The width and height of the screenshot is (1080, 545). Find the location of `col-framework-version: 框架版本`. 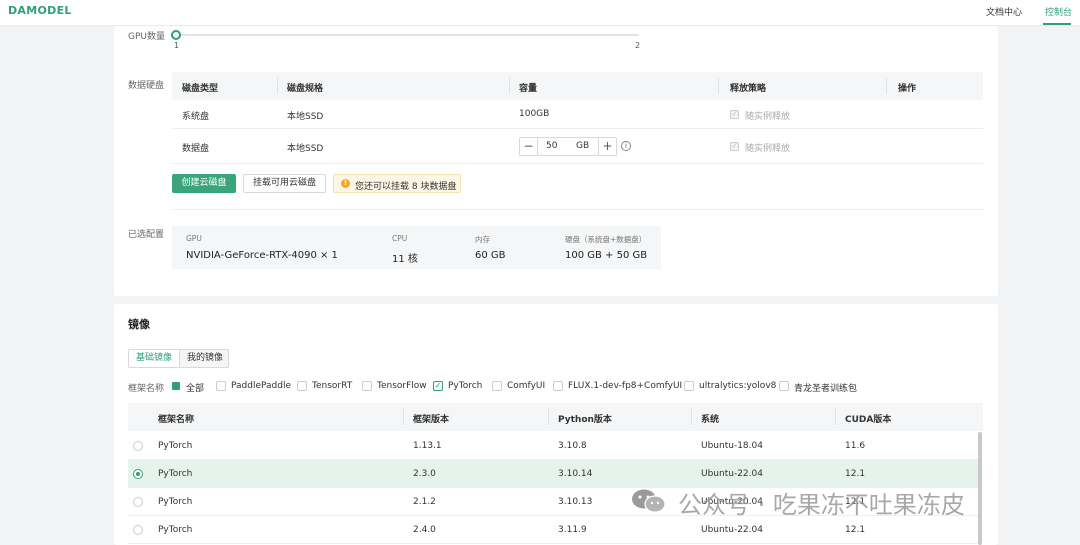

col-framework-version: 框架版本 is located at coordinates (431, 420).